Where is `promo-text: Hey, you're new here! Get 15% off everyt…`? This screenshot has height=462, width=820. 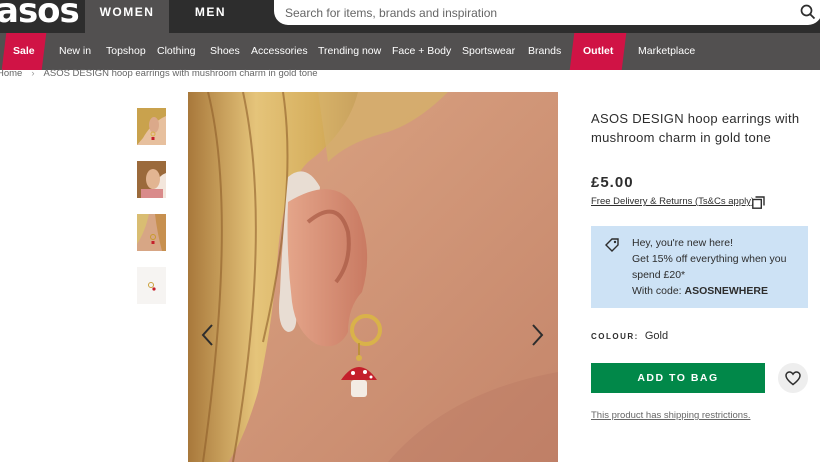 promo-text: Hey, you're new here! Get 15% off everyt… is located at coordinates (709, 267).